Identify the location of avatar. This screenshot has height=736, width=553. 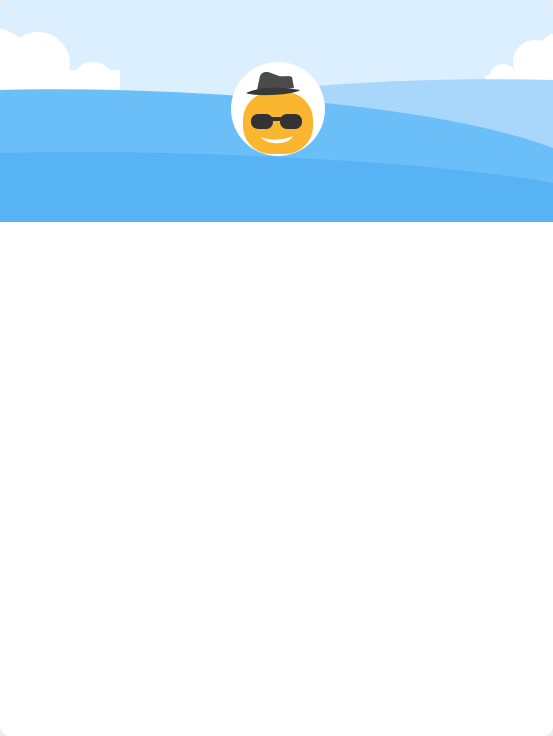
(278, 109).